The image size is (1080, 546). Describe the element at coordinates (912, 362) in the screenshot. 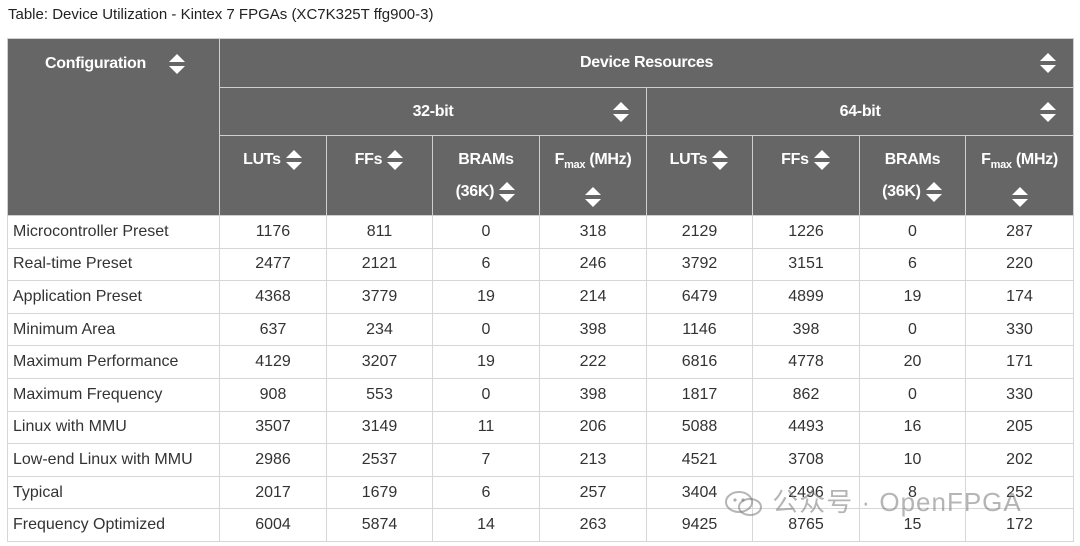

I see `value-cell: 20` at that location.